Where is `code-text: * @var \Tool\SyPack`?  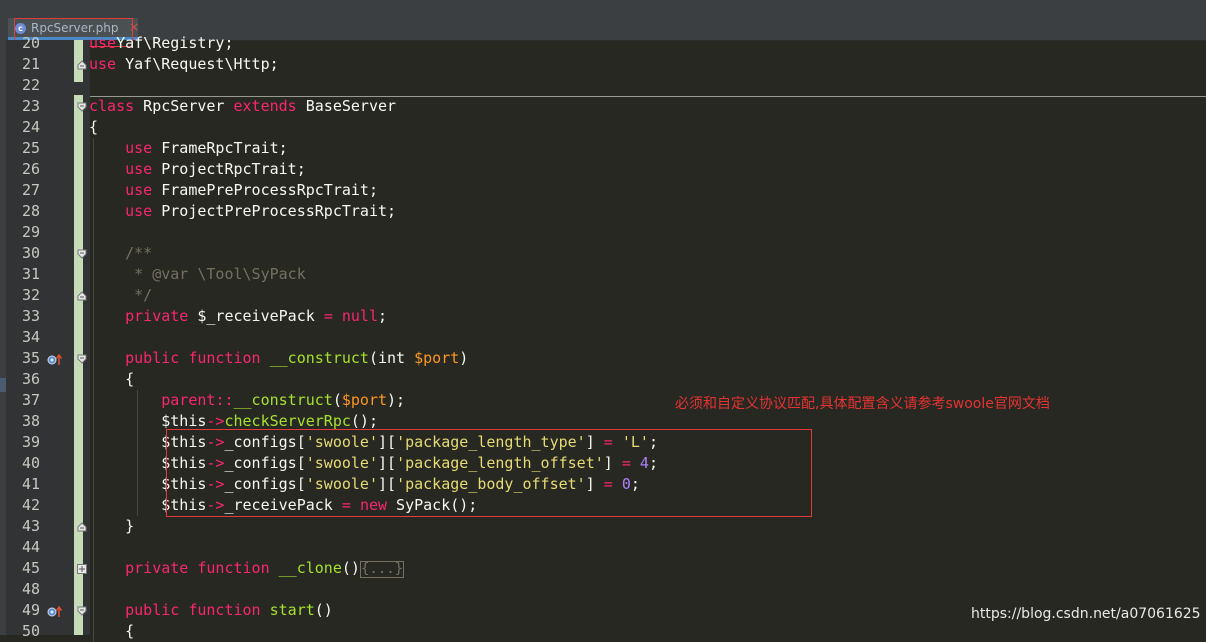 code-text: * @var \Tool\SyPack is located at coordinates (197, 274).